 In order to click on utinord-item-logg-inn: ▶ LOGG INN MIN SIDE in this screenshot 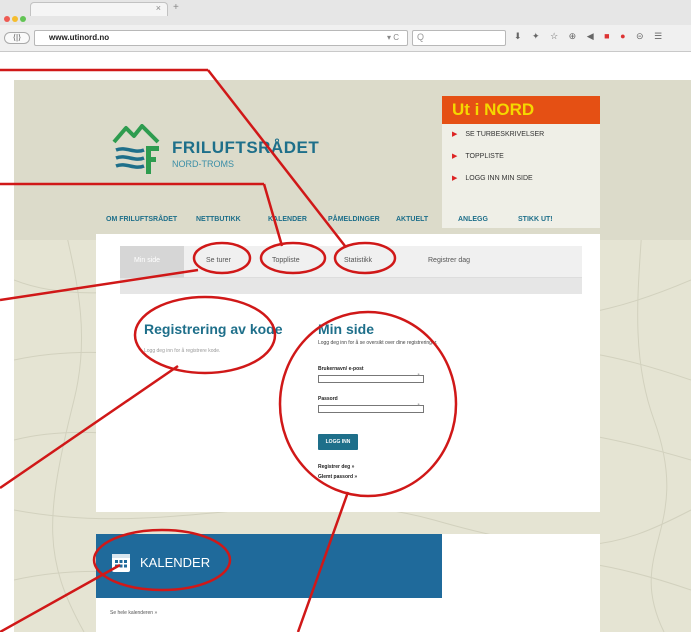, I will do `click(521, 179)`.